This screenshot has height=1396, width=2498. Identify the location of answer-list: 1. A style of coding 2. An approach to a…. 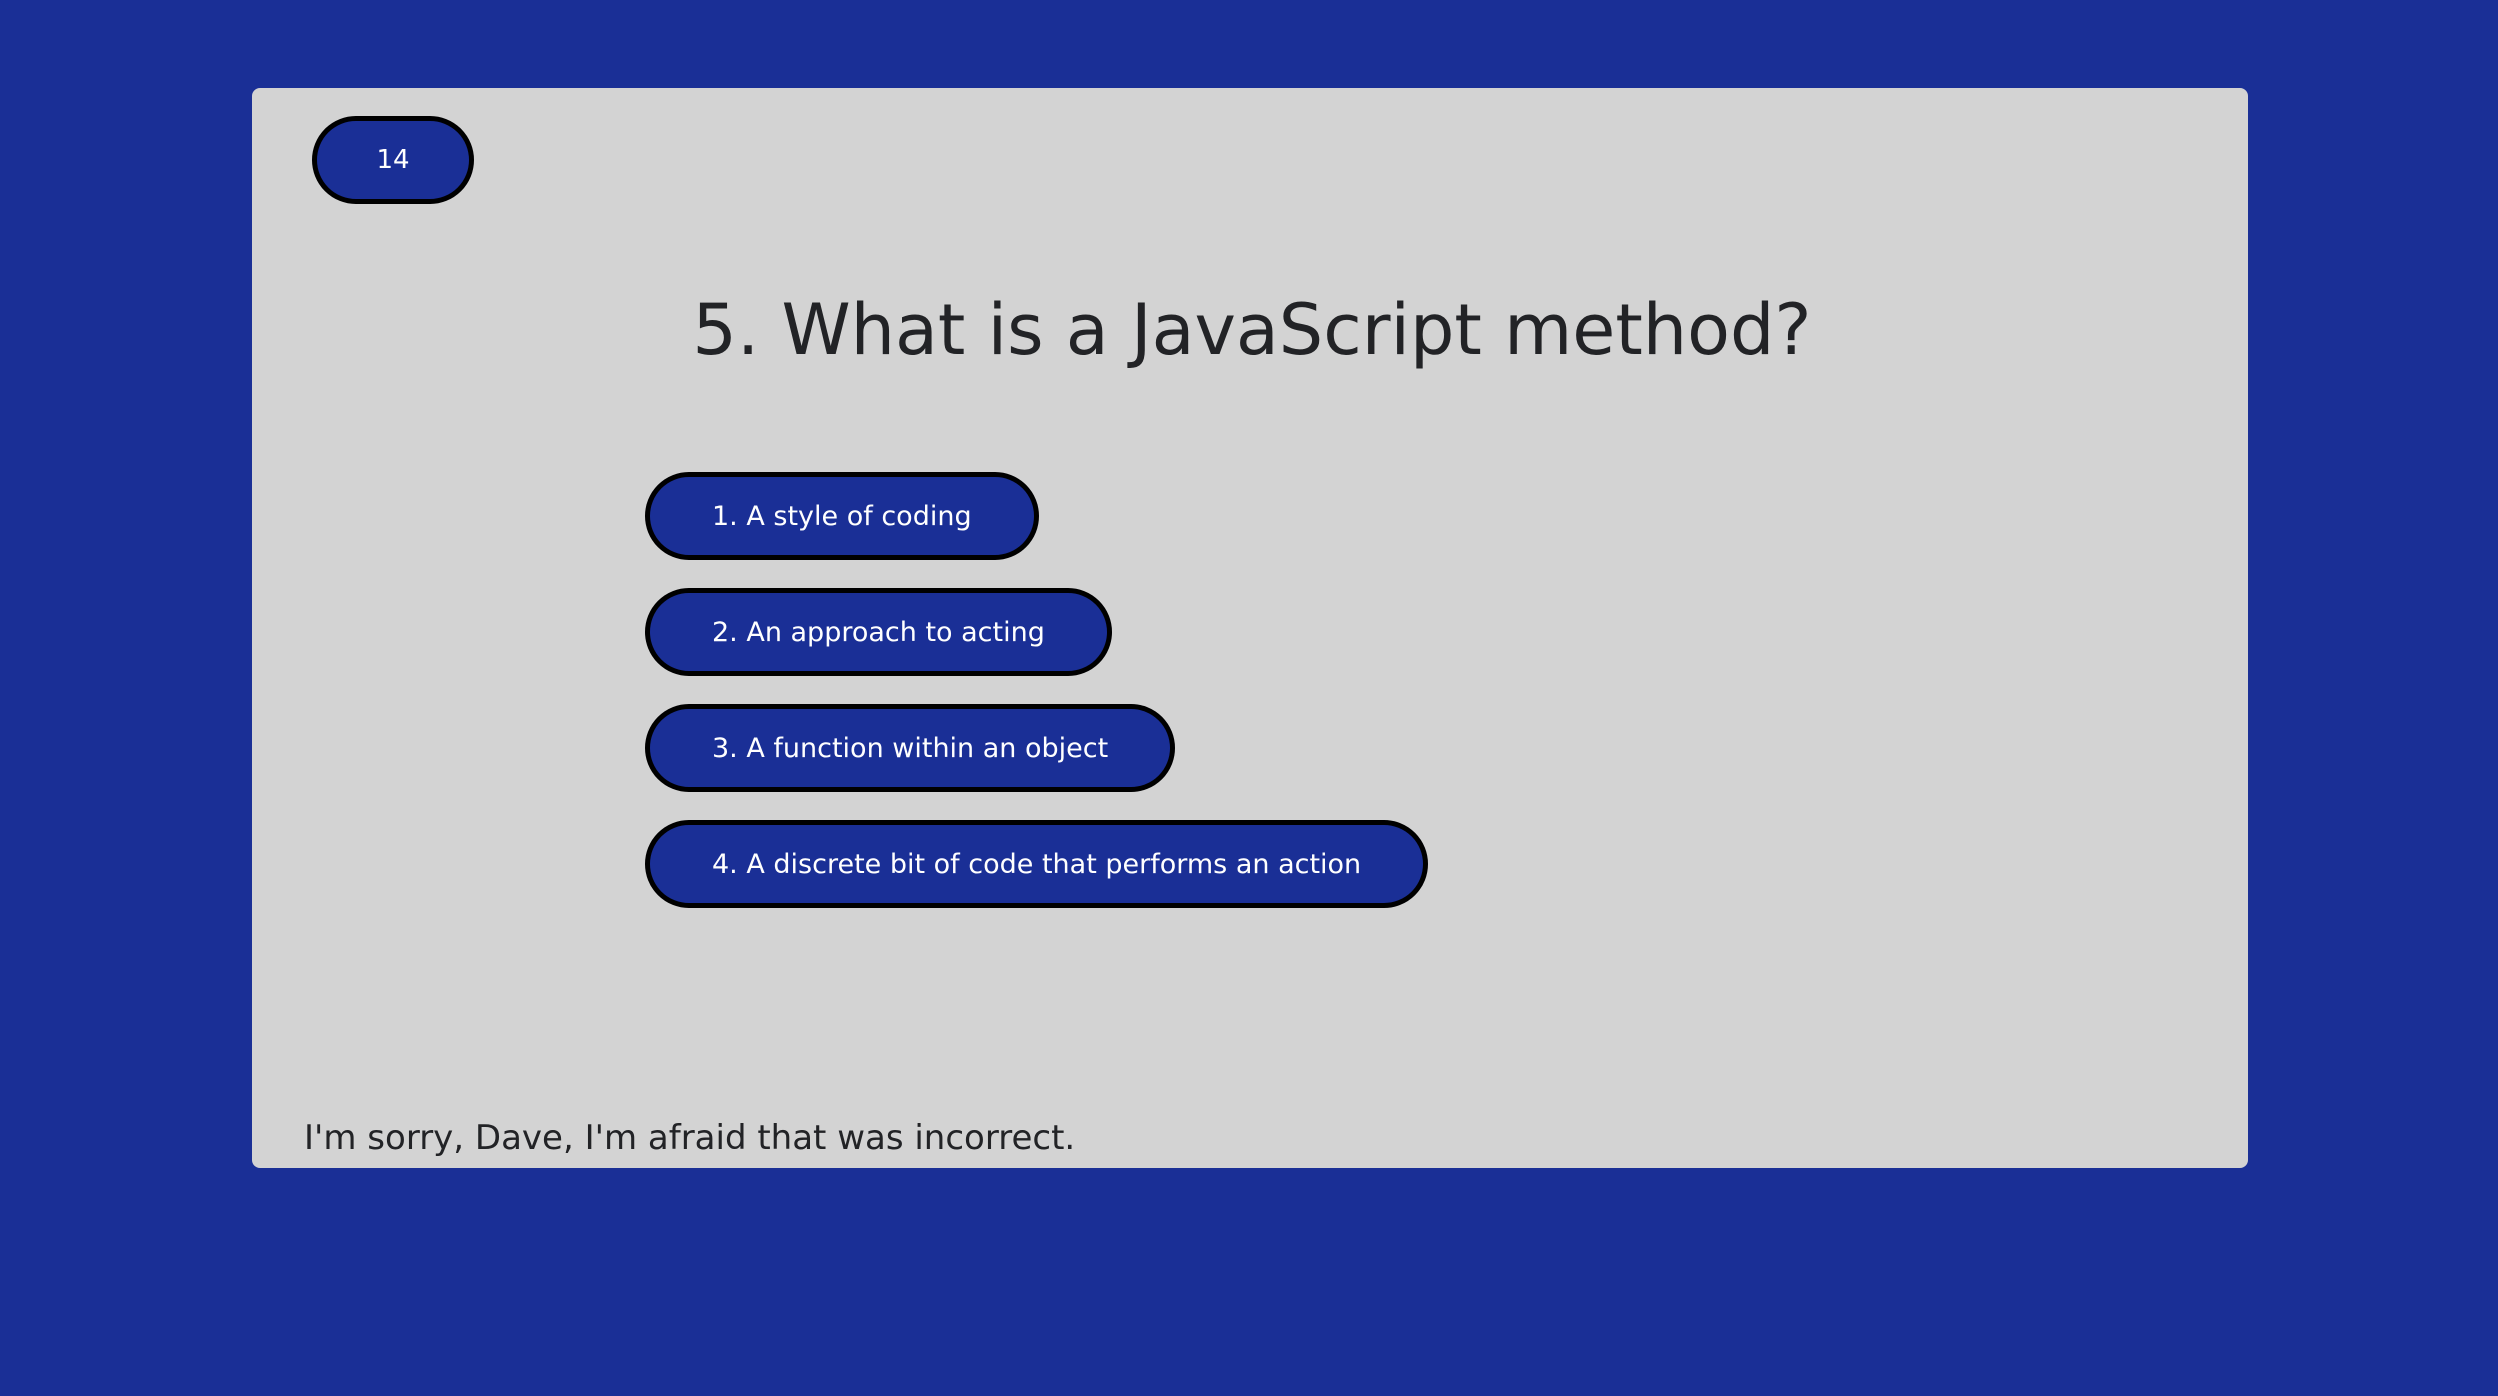
(1037, 690).